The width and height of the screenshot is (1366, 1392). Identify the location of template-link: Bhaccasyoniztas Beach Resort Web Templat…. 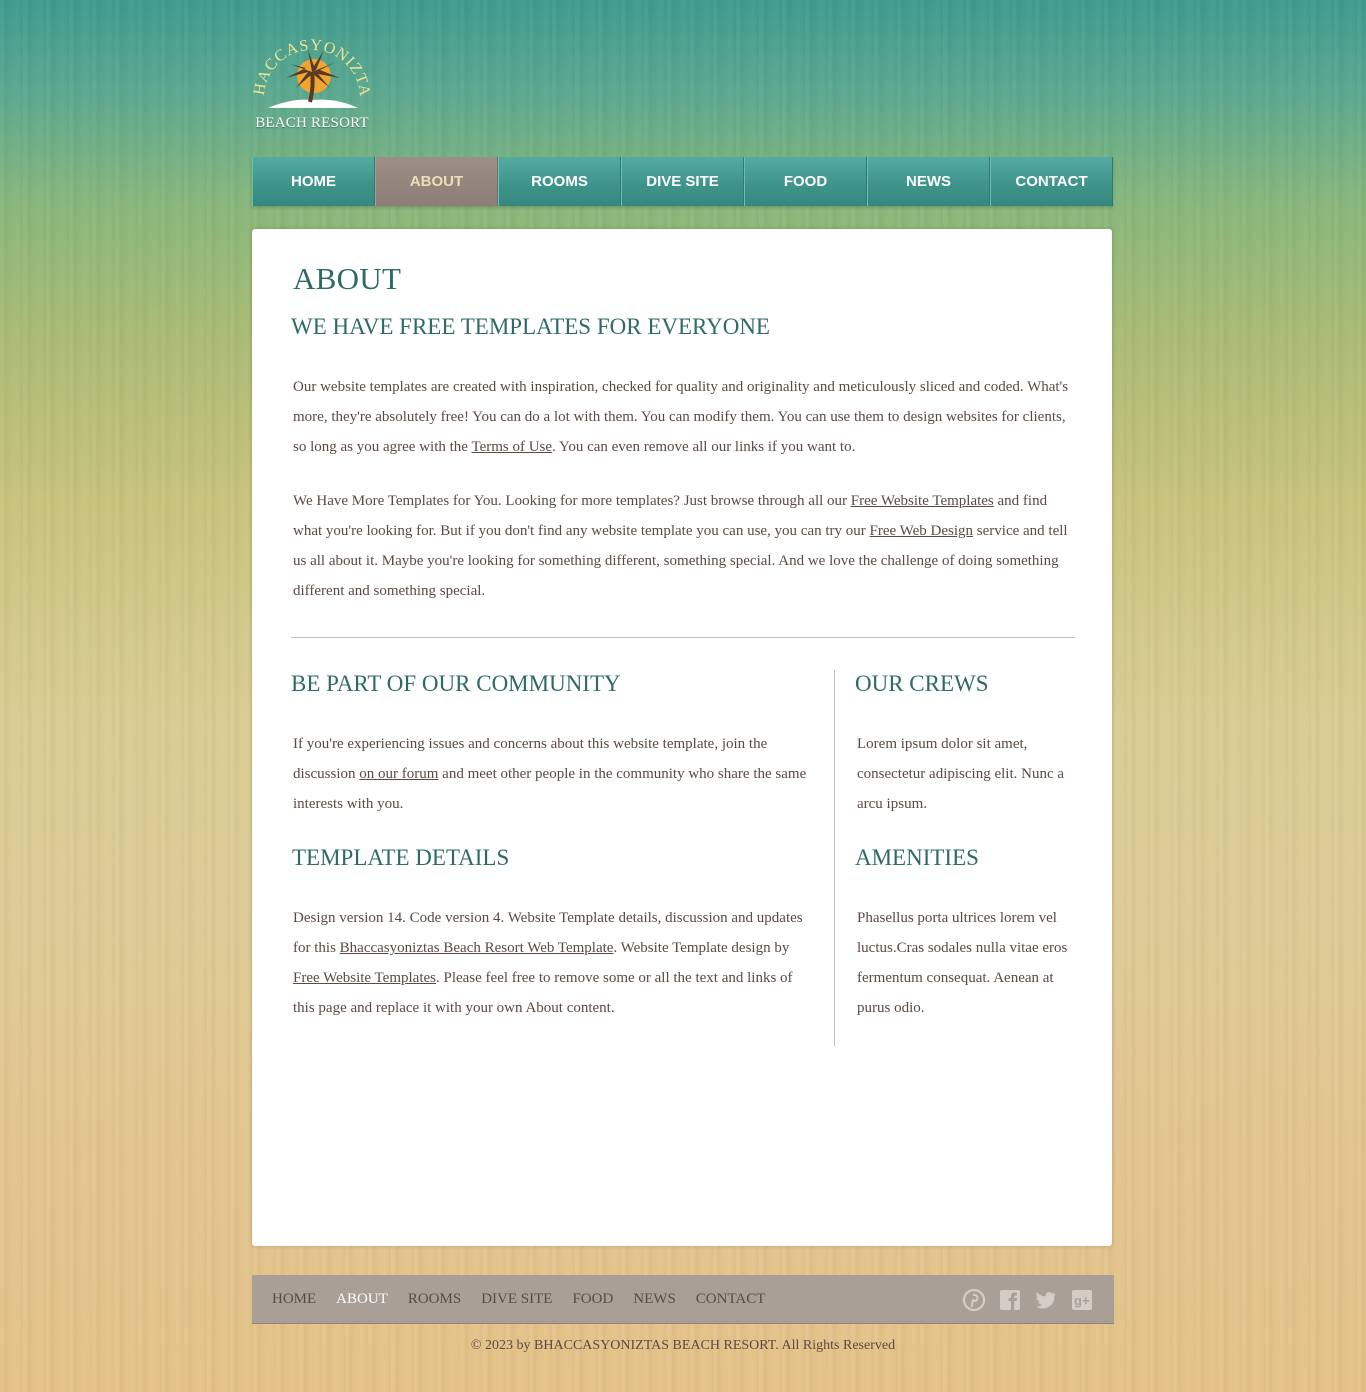
(477, 948).